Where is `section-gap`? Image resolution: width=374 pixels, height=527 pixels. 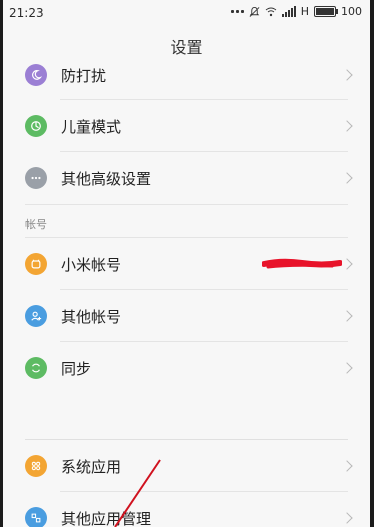 section-gap is located at coordinates (186, 417).